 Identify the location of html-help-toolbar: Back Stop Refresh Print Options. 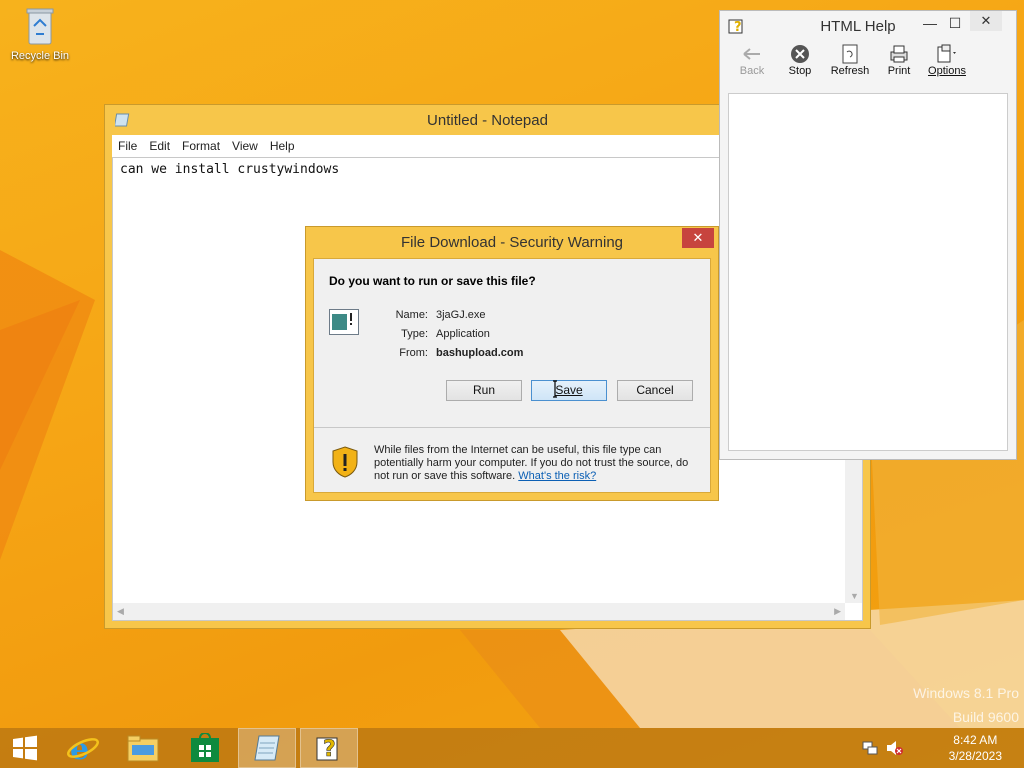
(868, 67).